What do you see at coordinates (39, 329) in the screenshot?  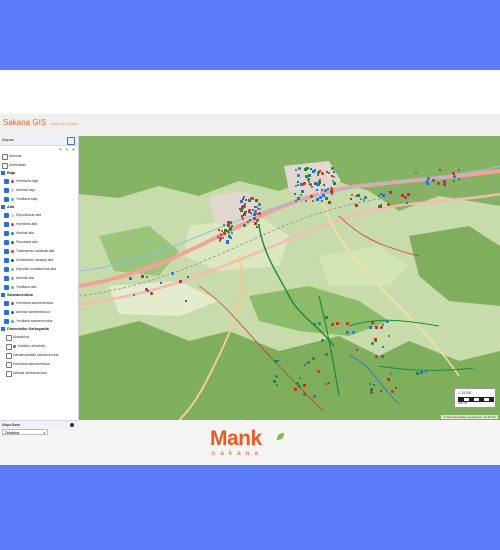 I see `layer-group: Dimentsiko Kartografia` at bounding box center [39, 329].